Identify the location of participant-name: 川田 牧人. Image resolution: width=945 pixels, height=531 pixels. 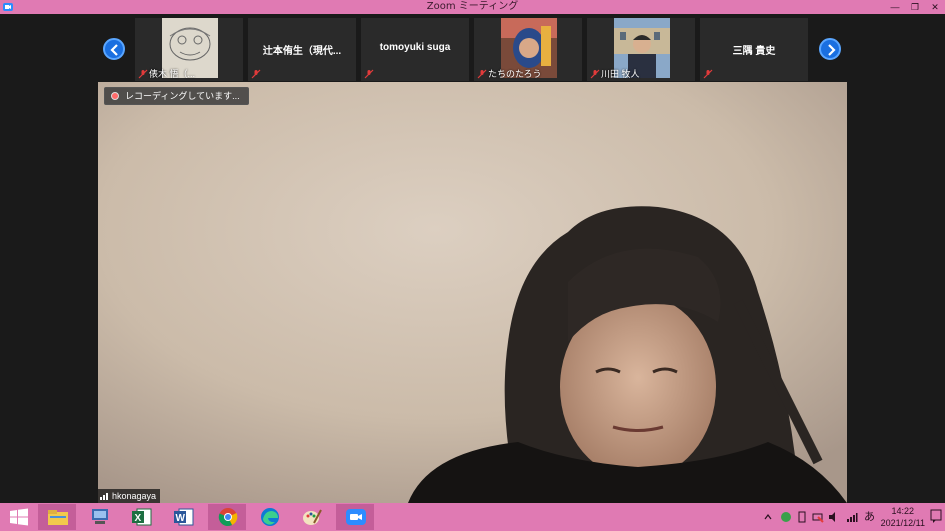
(620, 74).